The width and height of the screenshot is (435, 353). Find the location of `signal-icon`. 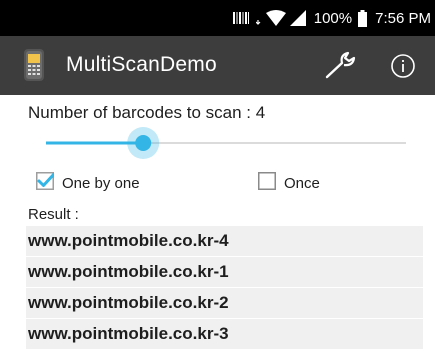

signal-icon is located at coordinates (297, 18).